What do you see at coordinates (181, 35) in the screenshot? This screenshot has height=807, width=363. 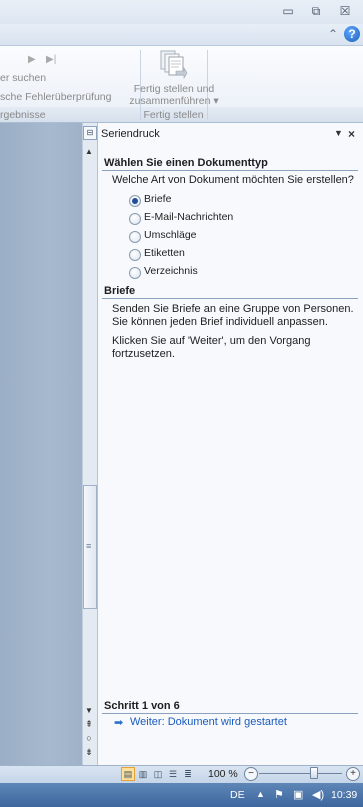 I see `ribbon-tab-strip` at bounding box center [181, 35].